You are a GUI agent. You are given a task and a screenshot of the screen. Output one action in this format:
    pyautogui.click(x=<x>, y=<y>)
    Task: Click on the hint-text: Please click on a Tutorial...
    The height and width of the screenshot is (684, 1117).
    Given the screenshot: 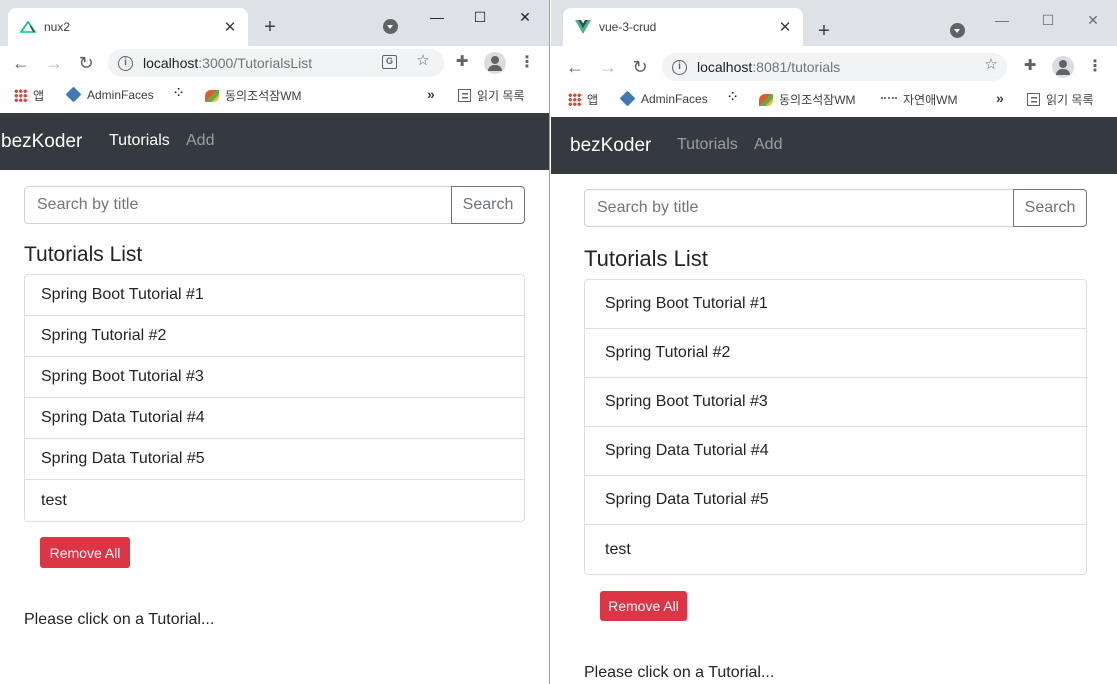 What is the action you would take?
    pyautogui.click(x=119, y=619)
    